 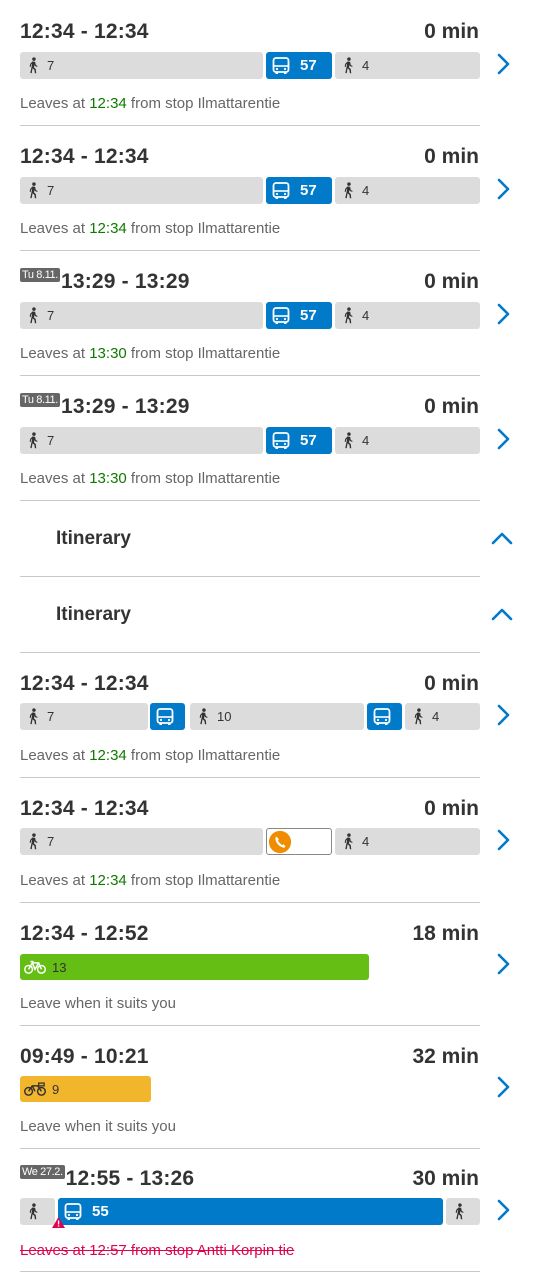 I want to click on itinerary-legs-bar: 7 10 4, so click(x=250, y=716).